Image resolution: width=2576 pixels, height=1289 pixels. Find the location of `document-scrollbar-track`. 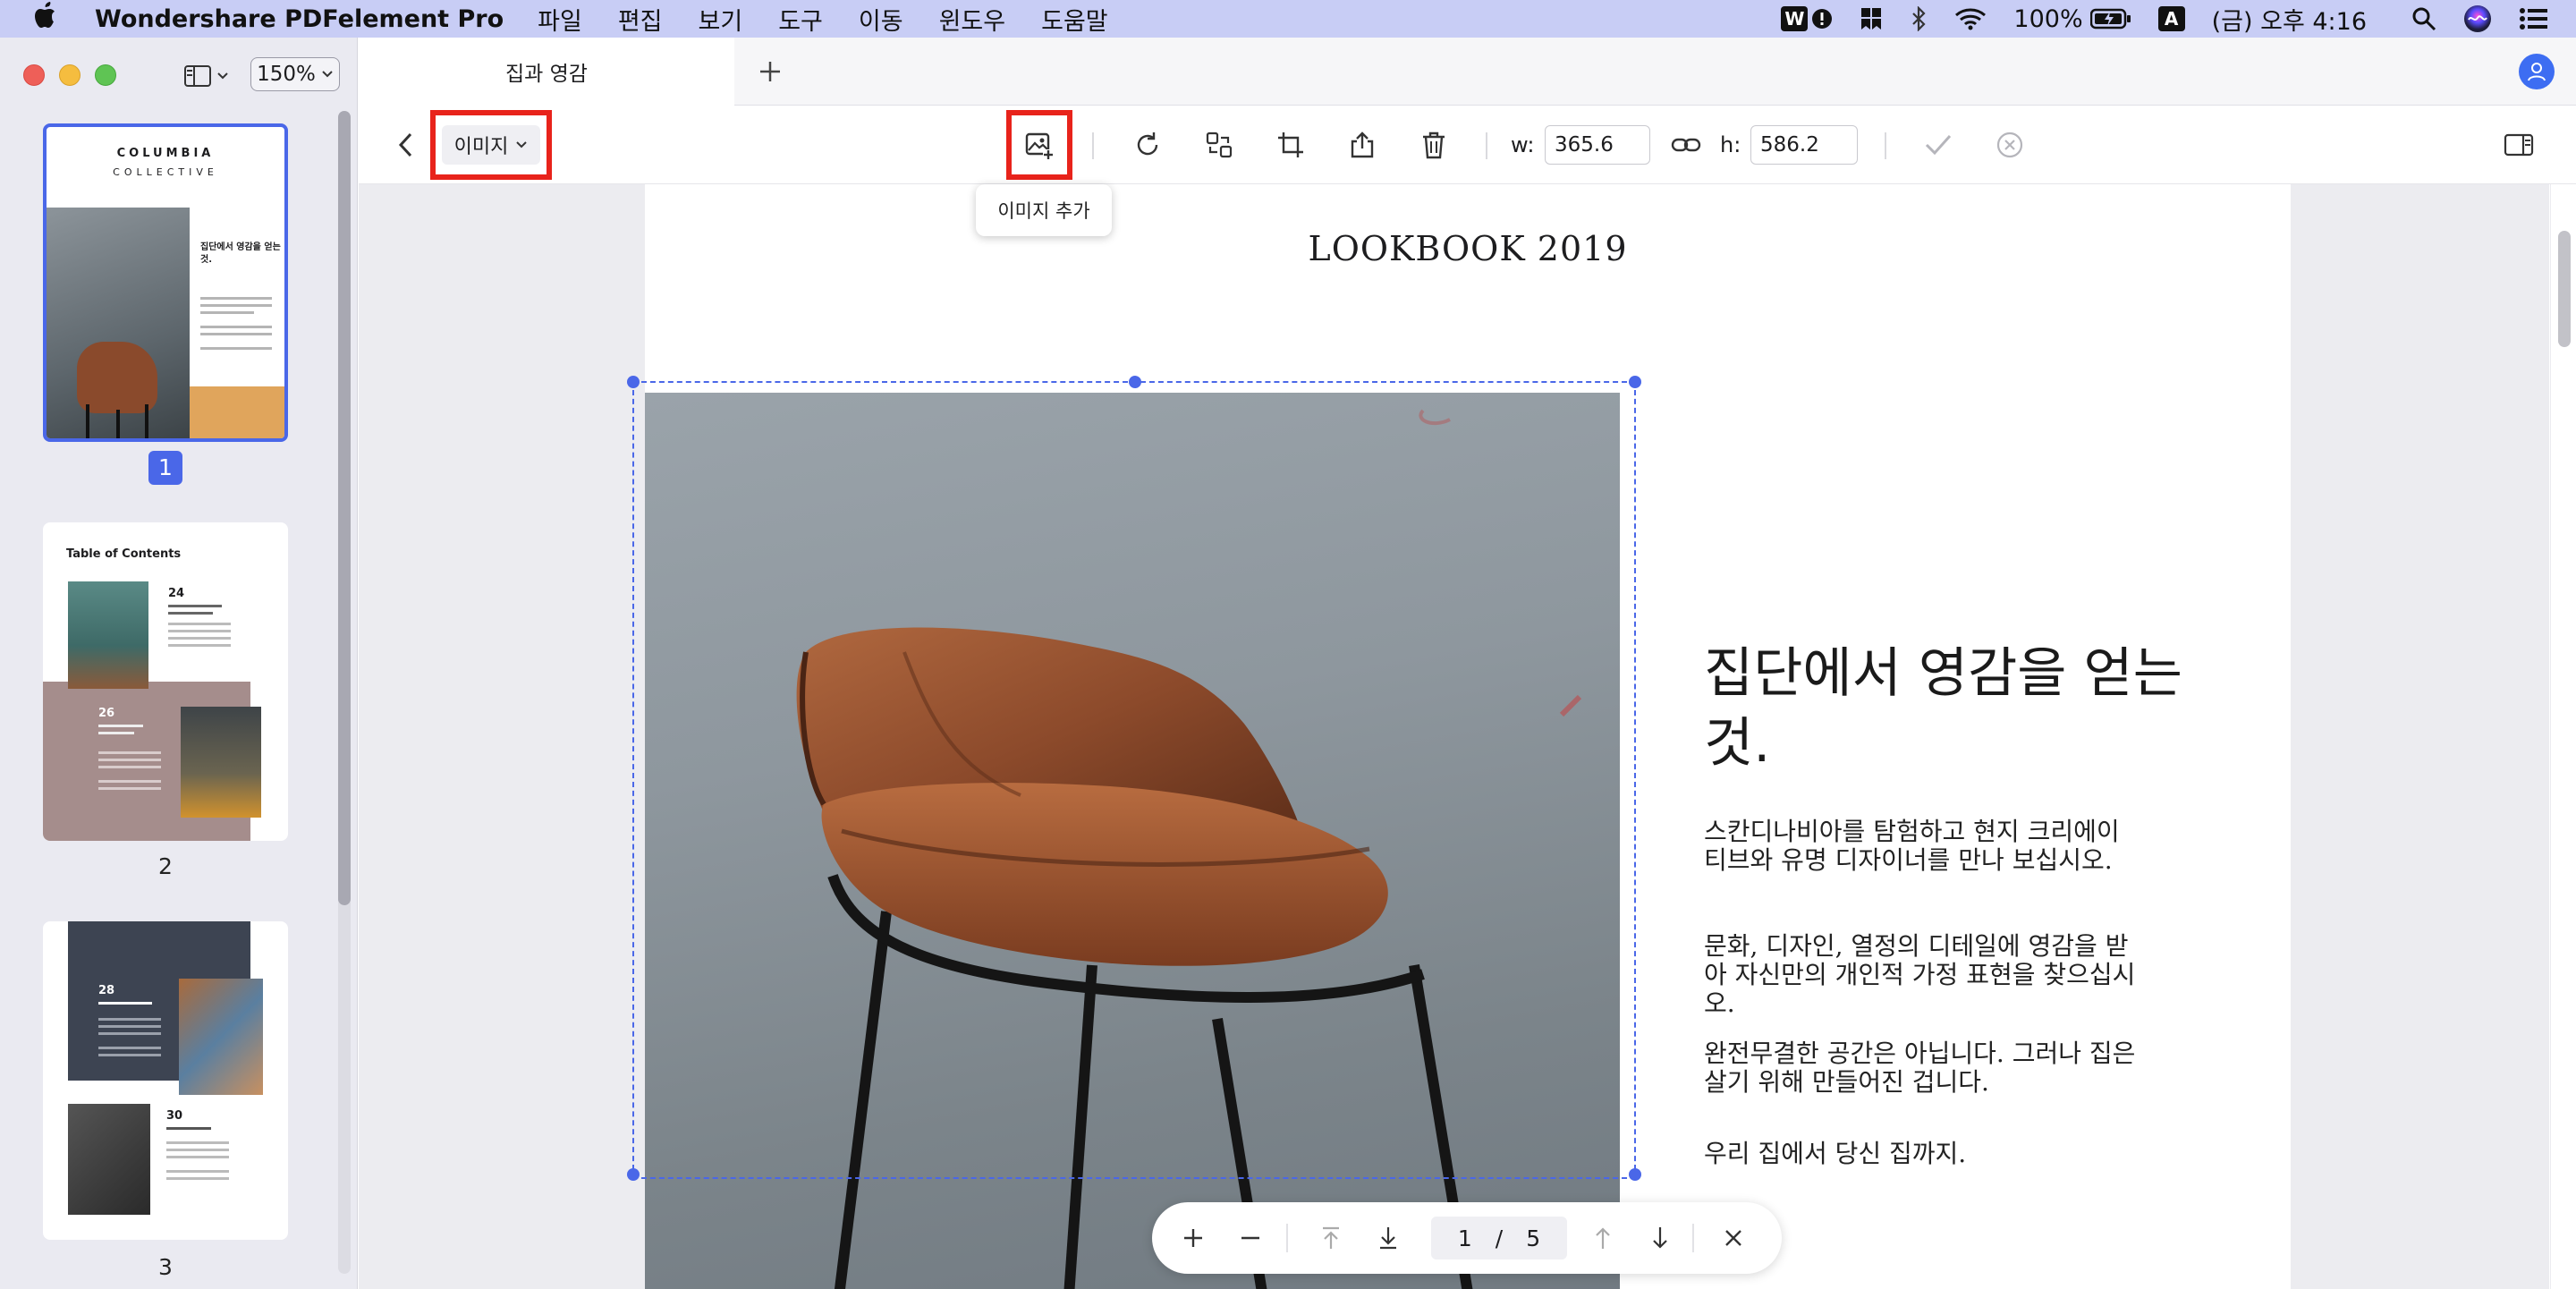

document-scrollbar-track is located at coordinates (2563, 736).